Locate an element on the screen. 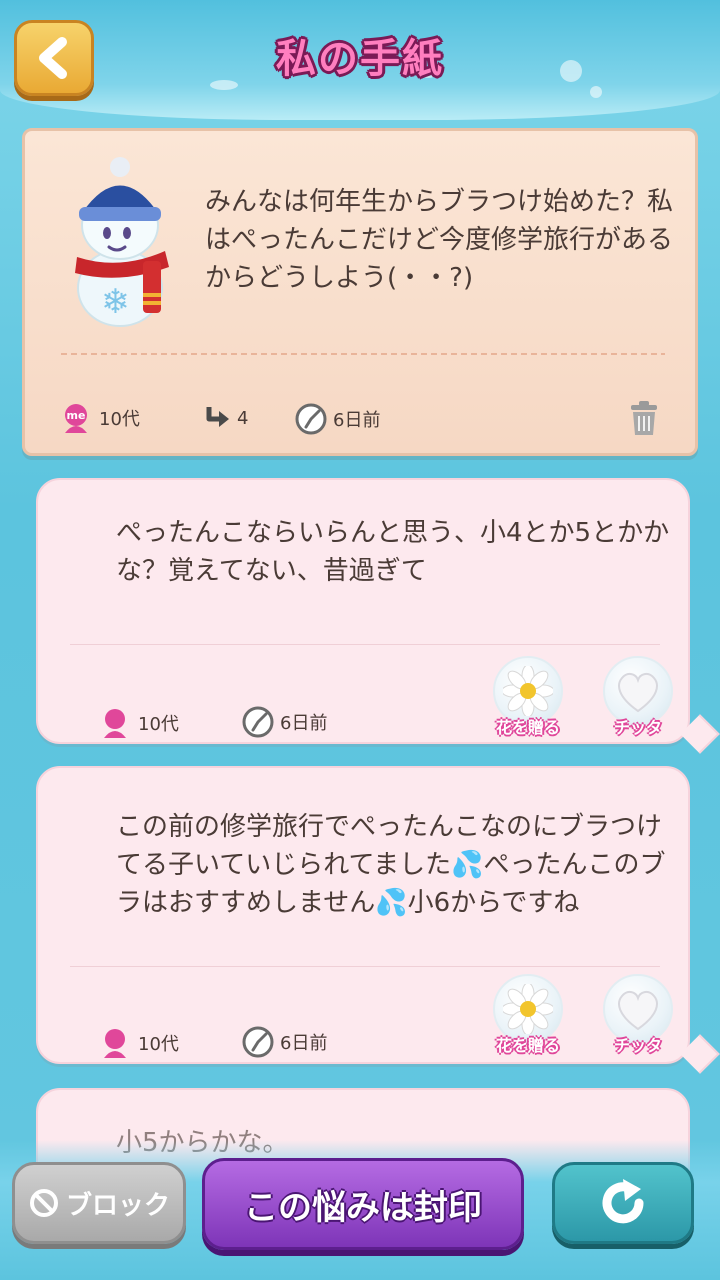 Image resolution: width=720 pixels, height=1280 pixels. reply-arrow-icon is located at coordinates (217, 417).